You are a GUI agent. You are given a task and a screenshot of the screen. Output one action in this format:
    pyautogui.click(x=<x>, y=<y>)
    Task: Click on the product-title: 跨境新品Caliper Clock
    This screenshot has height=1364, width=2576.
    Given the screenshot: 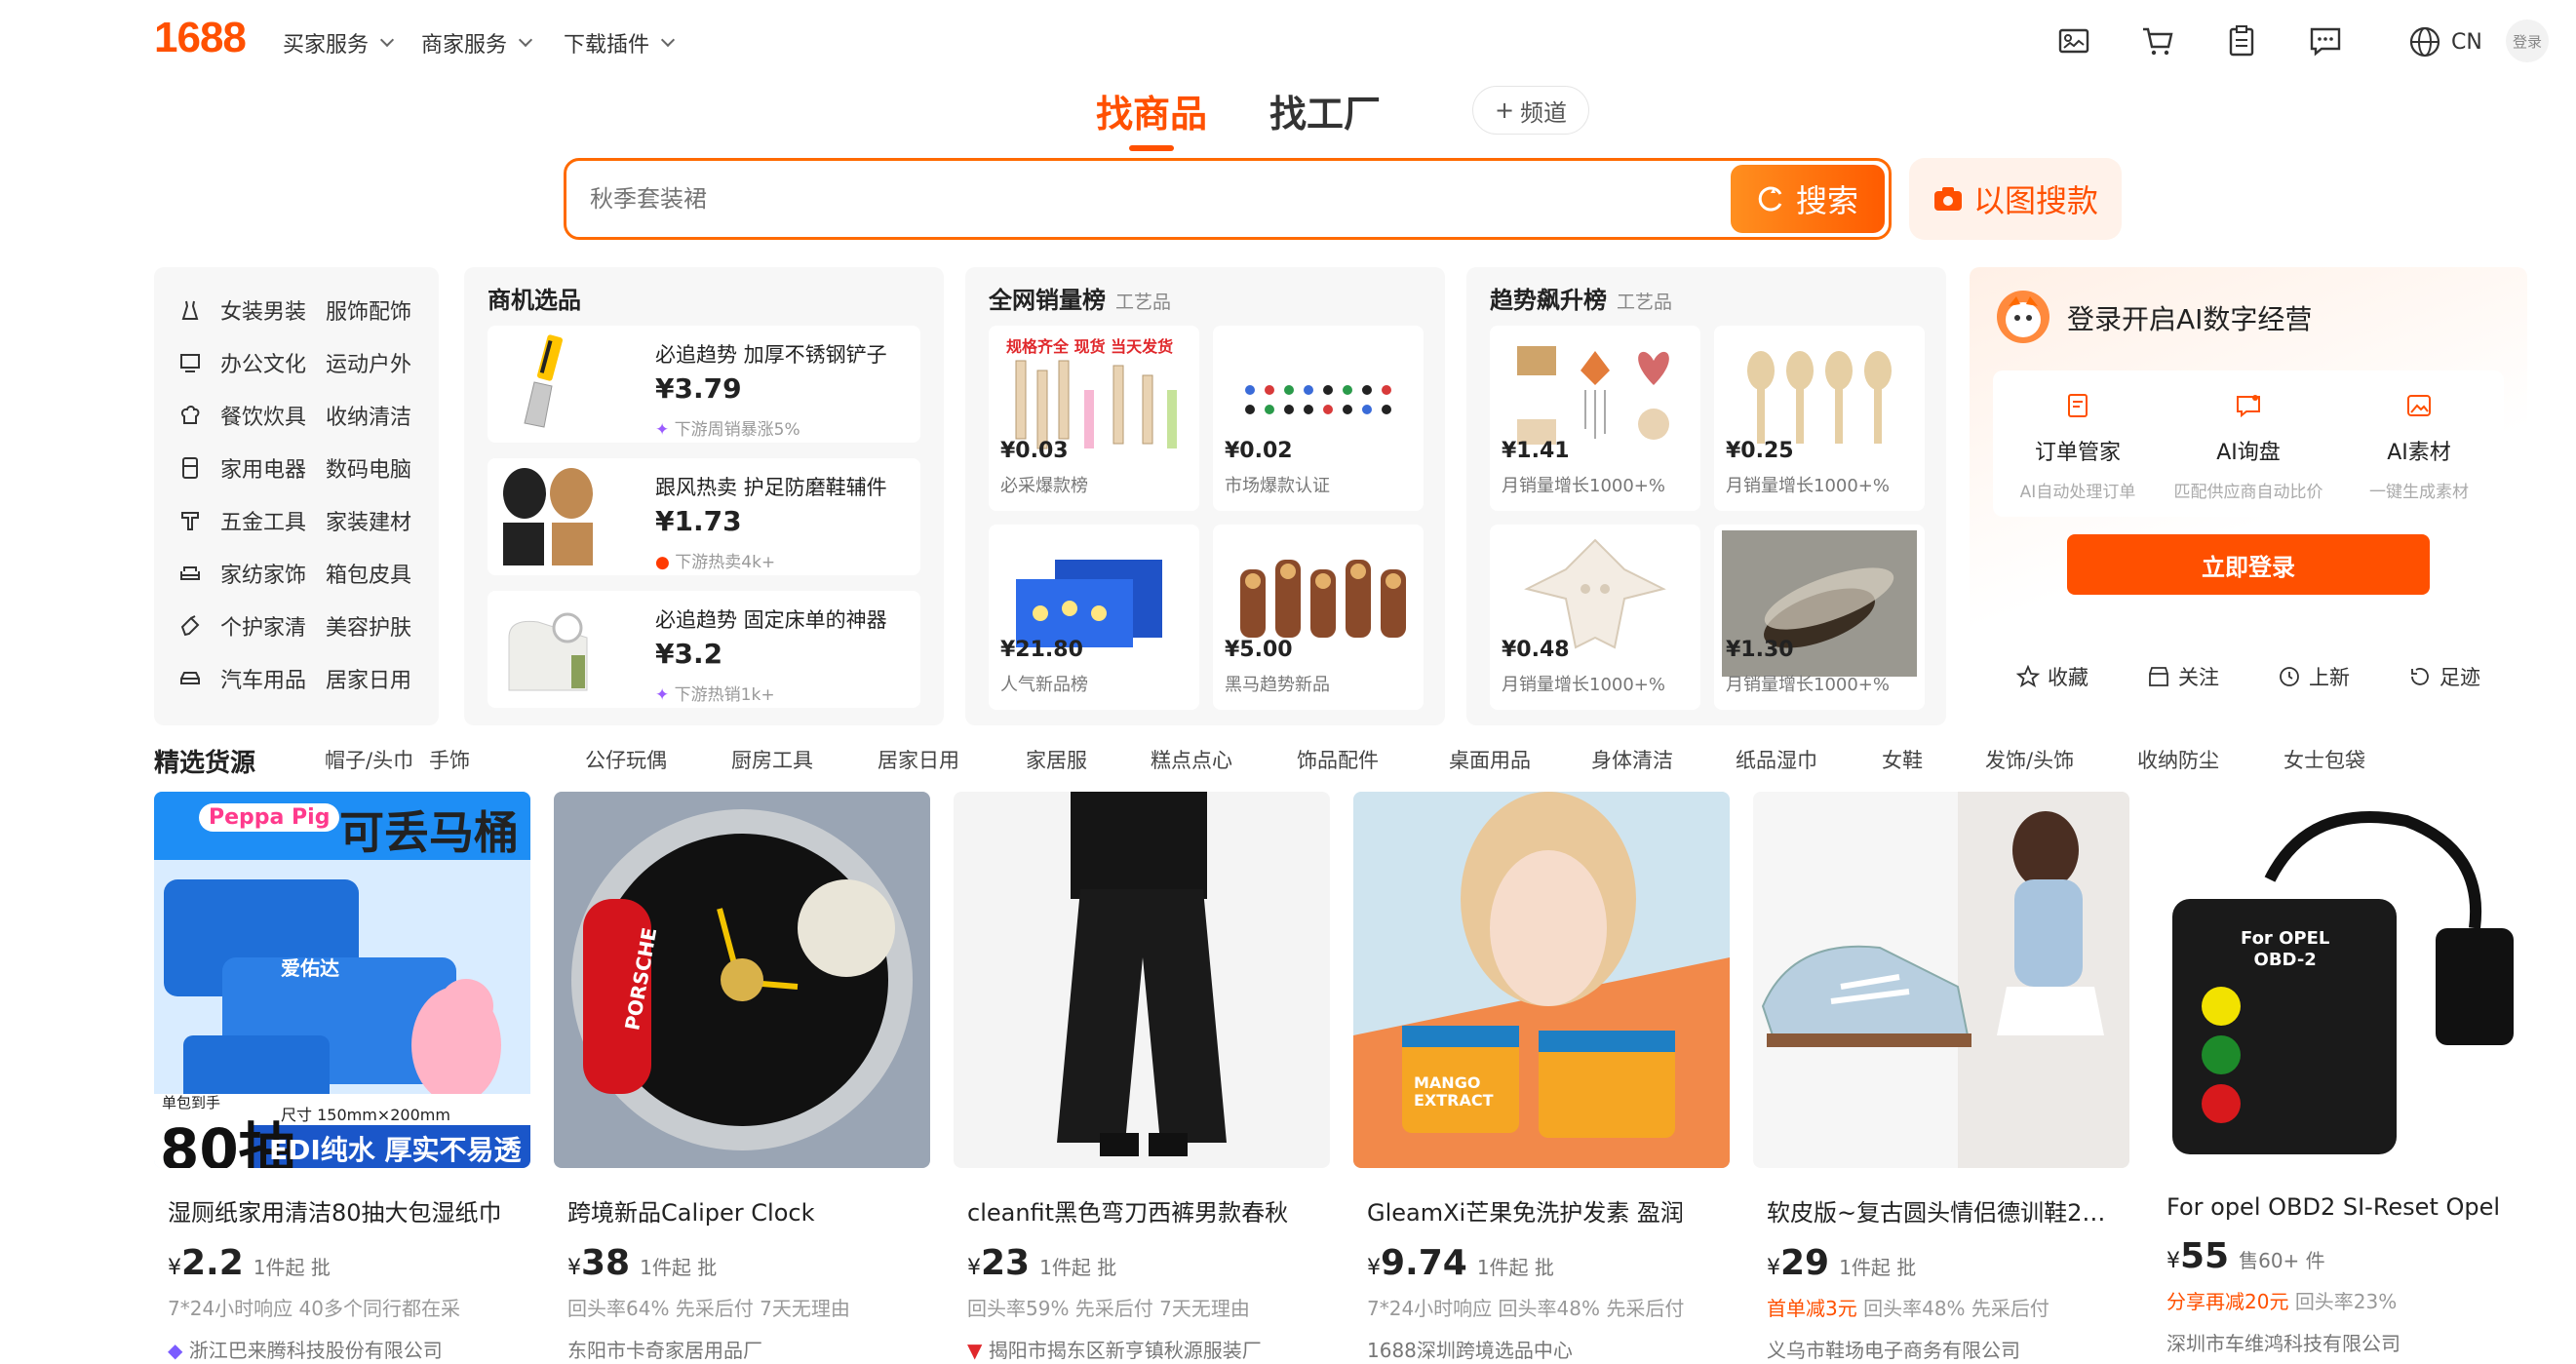 What is the action you would take?
    pyautogui.click(x=742, y=1210)
    